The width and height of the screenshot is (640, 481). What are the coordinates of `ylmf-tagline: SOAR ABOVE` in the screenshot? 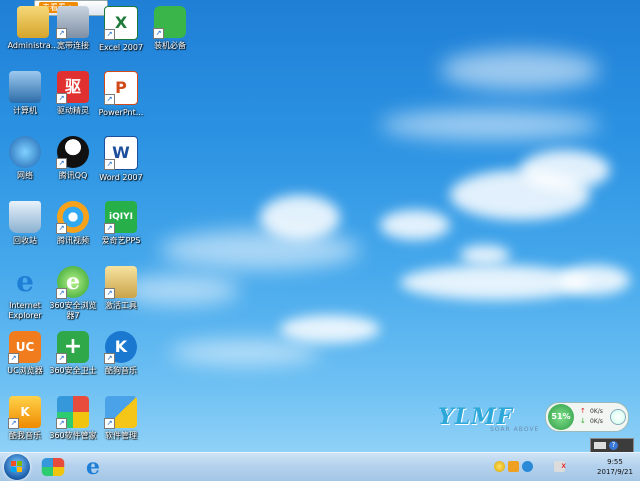 It's located at (515, 429).